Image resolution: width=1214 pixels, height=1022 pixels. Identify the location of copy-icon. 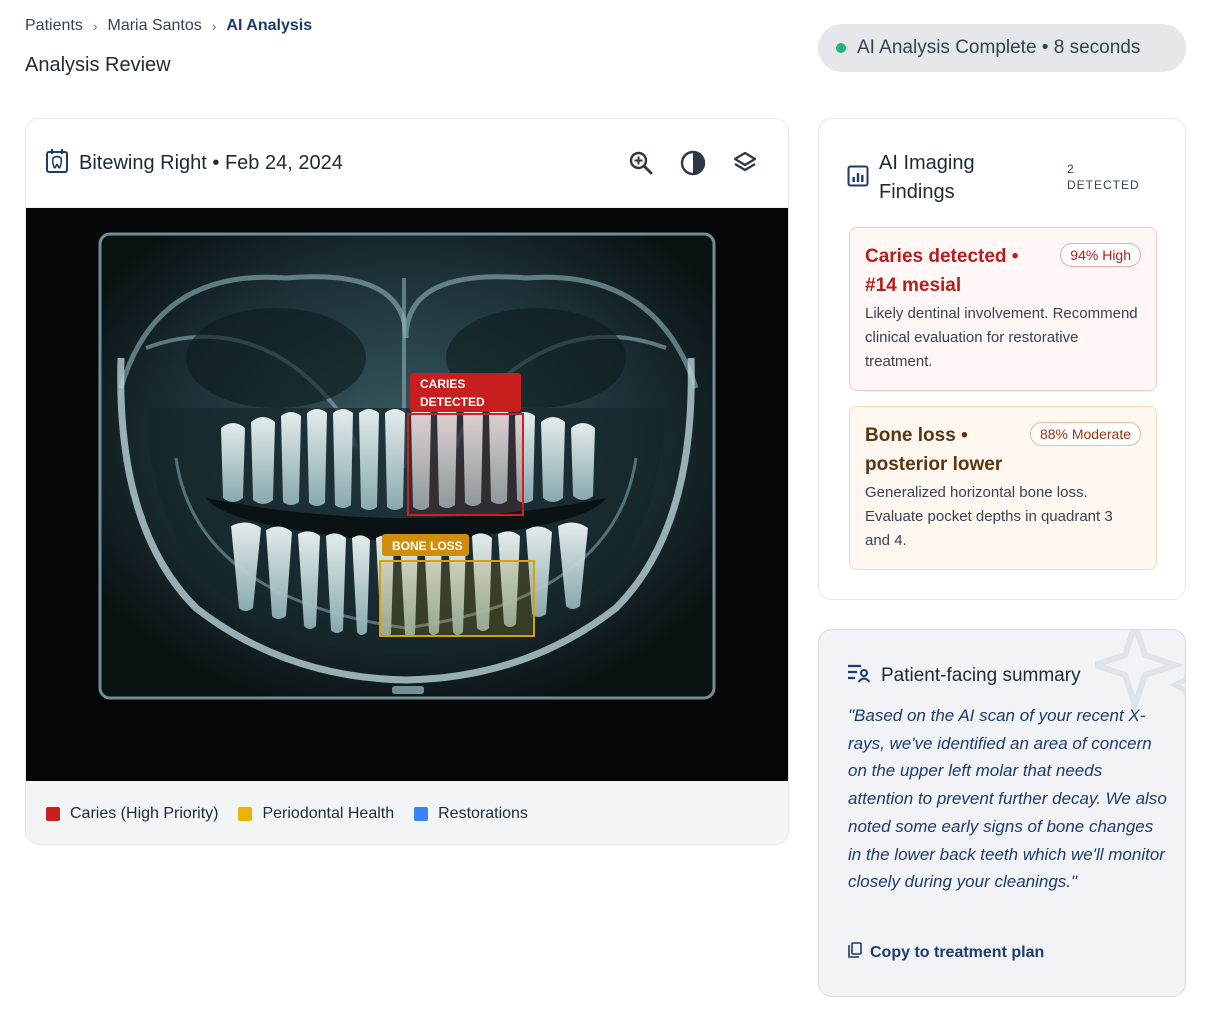
(855, 952).